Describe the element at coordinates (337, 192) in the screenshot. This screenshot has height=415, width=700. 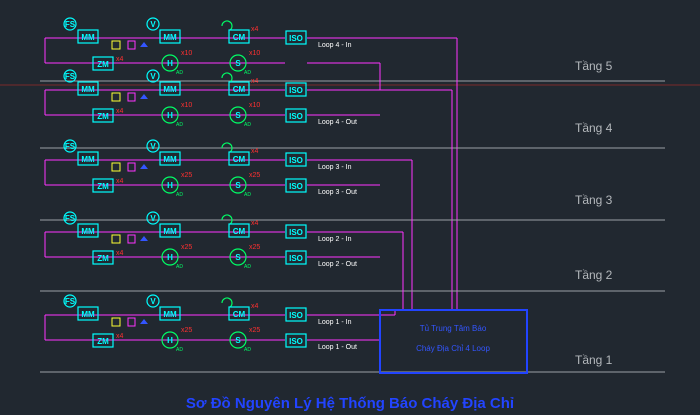
I see `loop-out-label: Loop 3 - Out` at that location.